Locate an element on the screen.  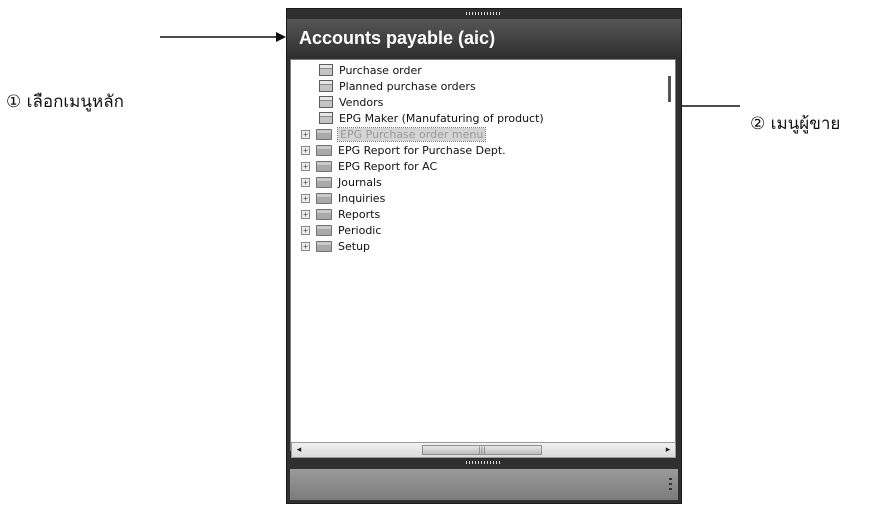
module-header: Accounts payable (aic) is located at coordinates (484, 38).